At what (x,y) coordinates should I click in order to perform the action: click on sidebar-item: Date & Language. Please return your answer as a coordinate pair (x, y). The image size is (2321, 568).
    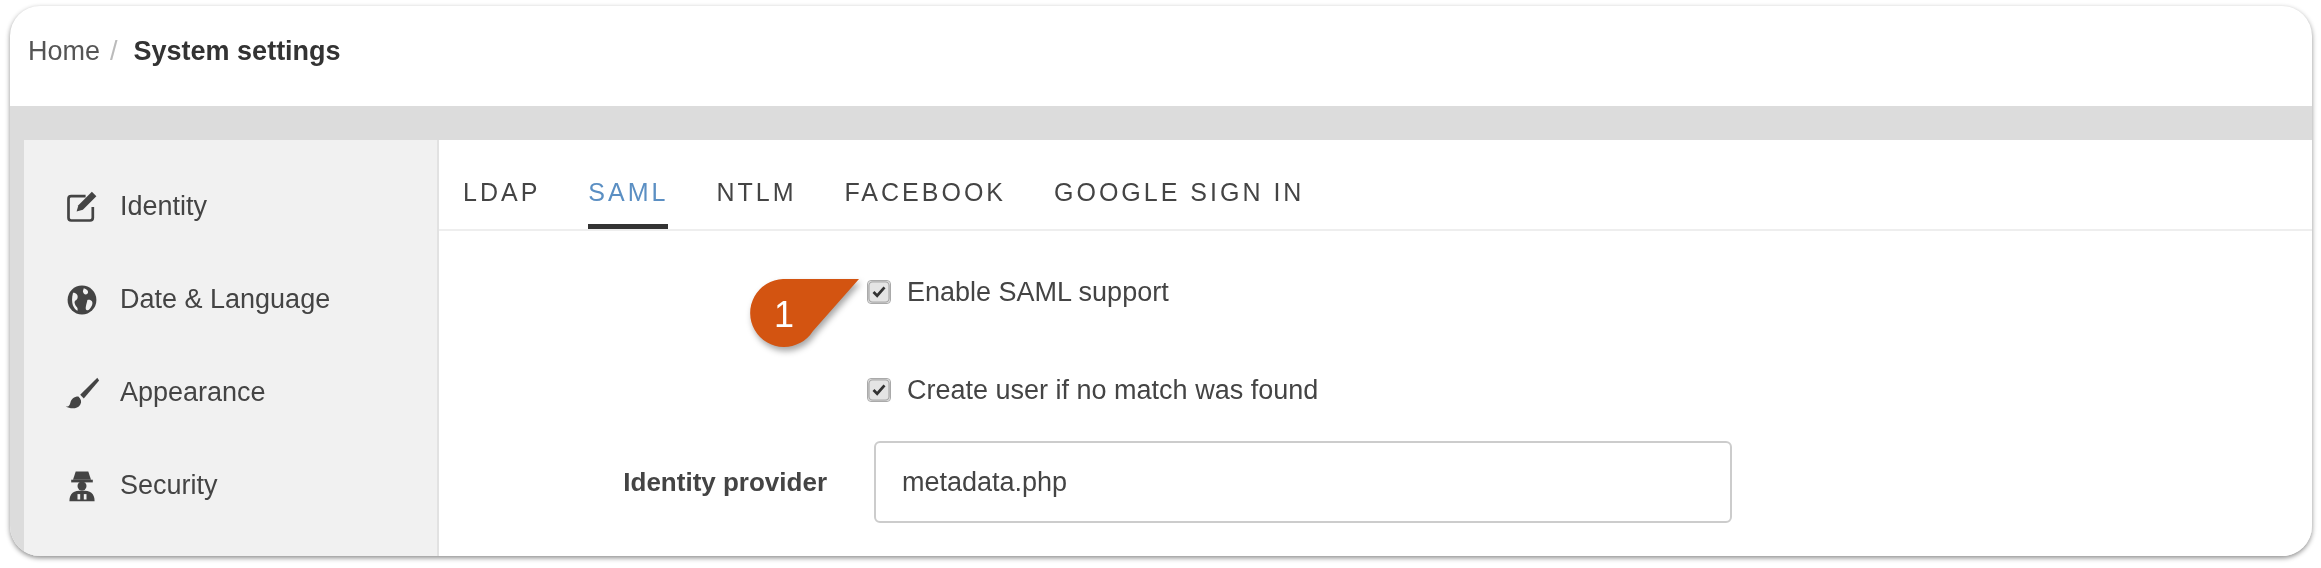
    Looking at the image, I should click on (230, 299).